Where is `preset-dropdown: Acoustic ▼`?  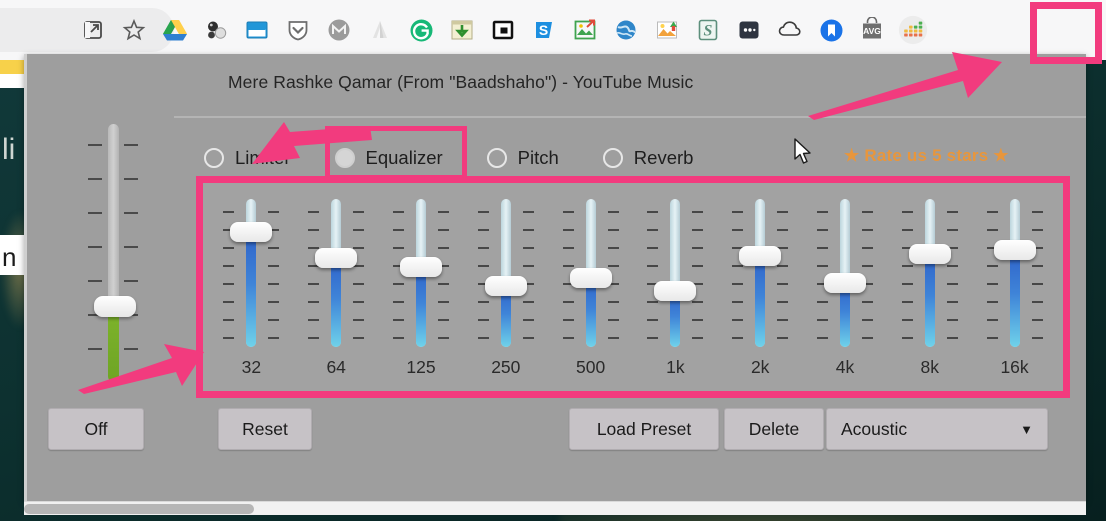
preset-dropdown: Acoustic ▼ is located at coordinates (937, 429).